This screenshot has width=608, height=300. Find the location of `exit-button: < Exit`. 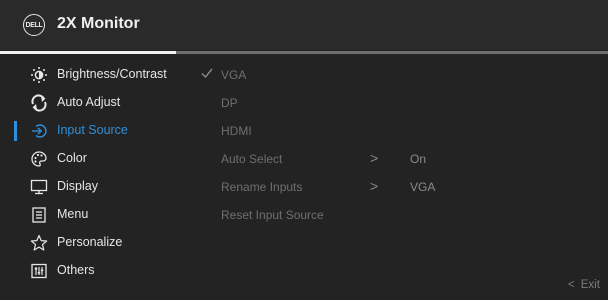

exit-button: < Exit is located at coordinates (584, 285).